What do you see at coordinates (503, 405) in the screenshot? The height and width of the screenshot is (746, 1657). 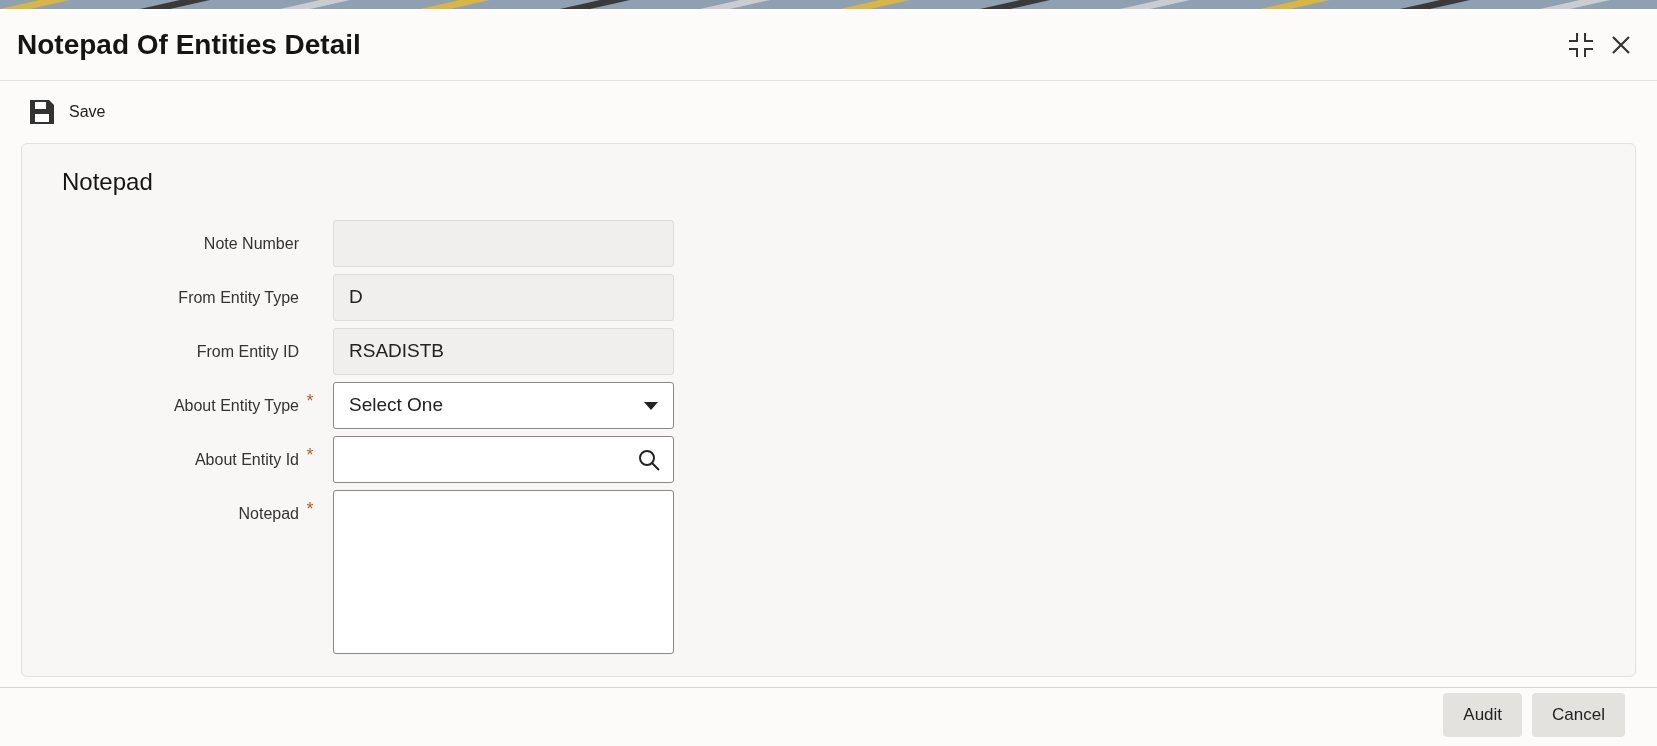 I see `select-field: Select One` at bounding box center [503, 405].